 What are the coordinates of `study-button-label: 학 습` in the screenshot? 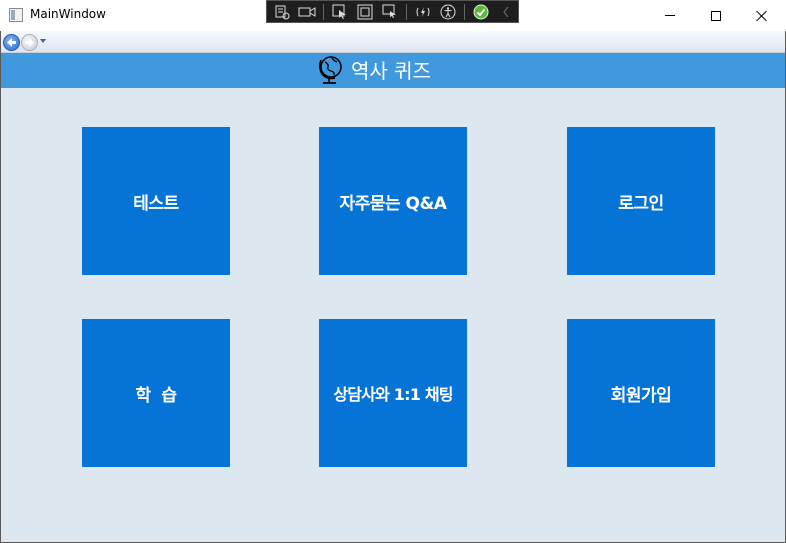 It's located at (156, 395).